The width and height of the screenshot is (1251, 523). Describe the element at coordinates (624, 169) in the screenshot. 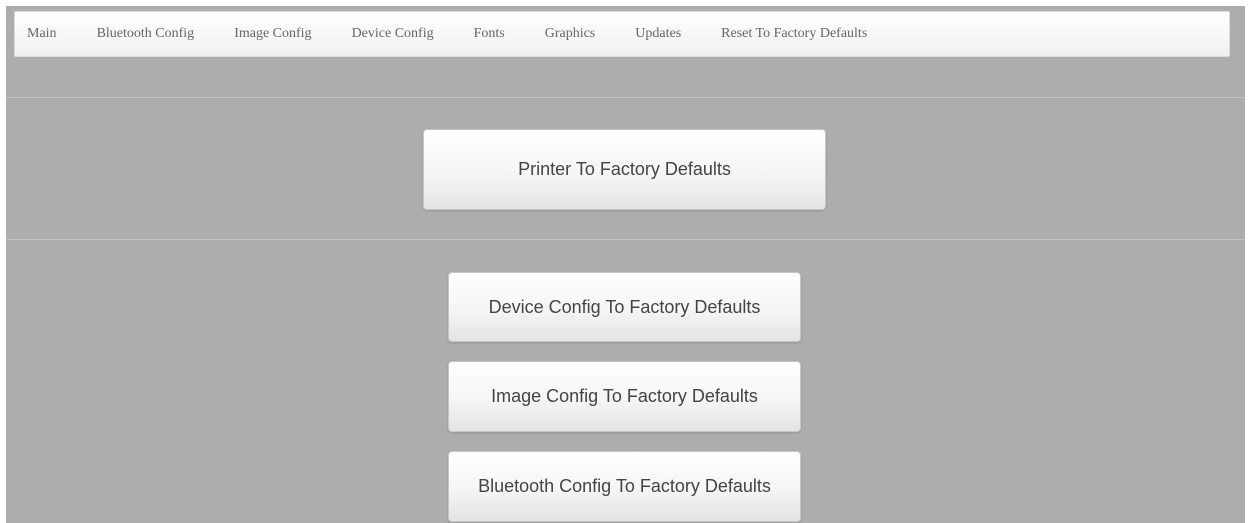

I see `printer-factory-defaults-button: Printer To Factory Defaults` at that location.